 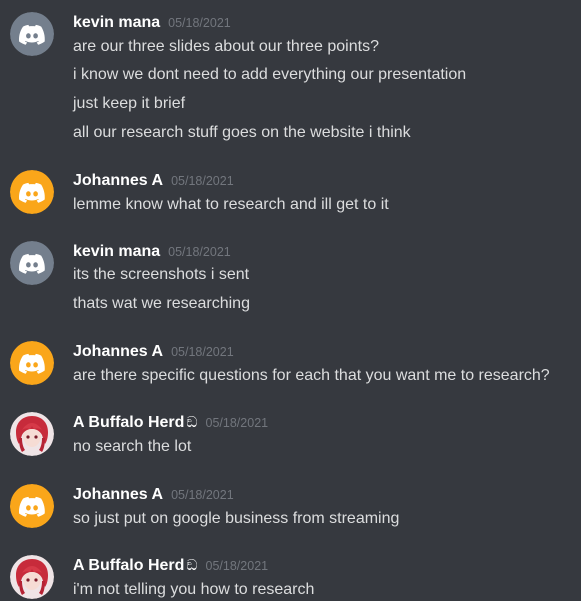 What do you see at coordinates (129, 103) in the screenshot?
I see `message-text: just keep it brief` at bounding box center [129, 103].